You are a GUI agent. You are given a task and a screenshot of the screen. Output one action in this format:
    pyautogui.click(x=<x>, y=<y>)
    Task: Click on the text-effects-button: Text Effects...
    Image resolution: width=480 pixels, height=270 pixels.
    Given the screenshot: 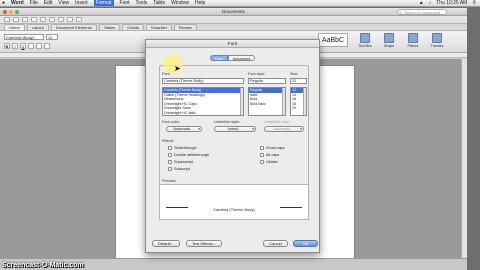 What is the action you would take?
    pyautogui.click(x=204, y=243)
    